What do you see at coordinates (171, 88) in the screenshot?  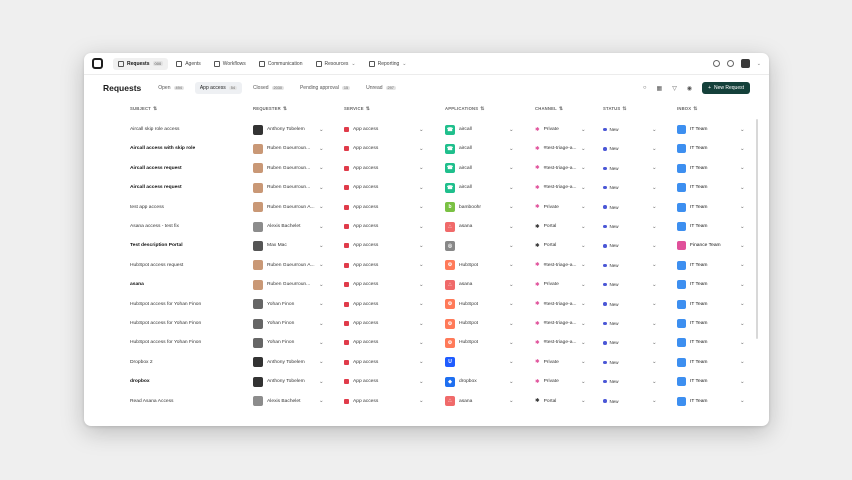 I see `filter-open: Open 494` at bounding box center [171, 88].